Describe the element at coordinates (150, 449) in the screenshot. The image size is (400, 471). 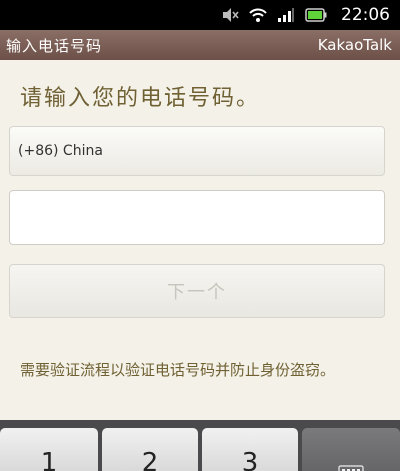
I see `key-2: 2` at that location.